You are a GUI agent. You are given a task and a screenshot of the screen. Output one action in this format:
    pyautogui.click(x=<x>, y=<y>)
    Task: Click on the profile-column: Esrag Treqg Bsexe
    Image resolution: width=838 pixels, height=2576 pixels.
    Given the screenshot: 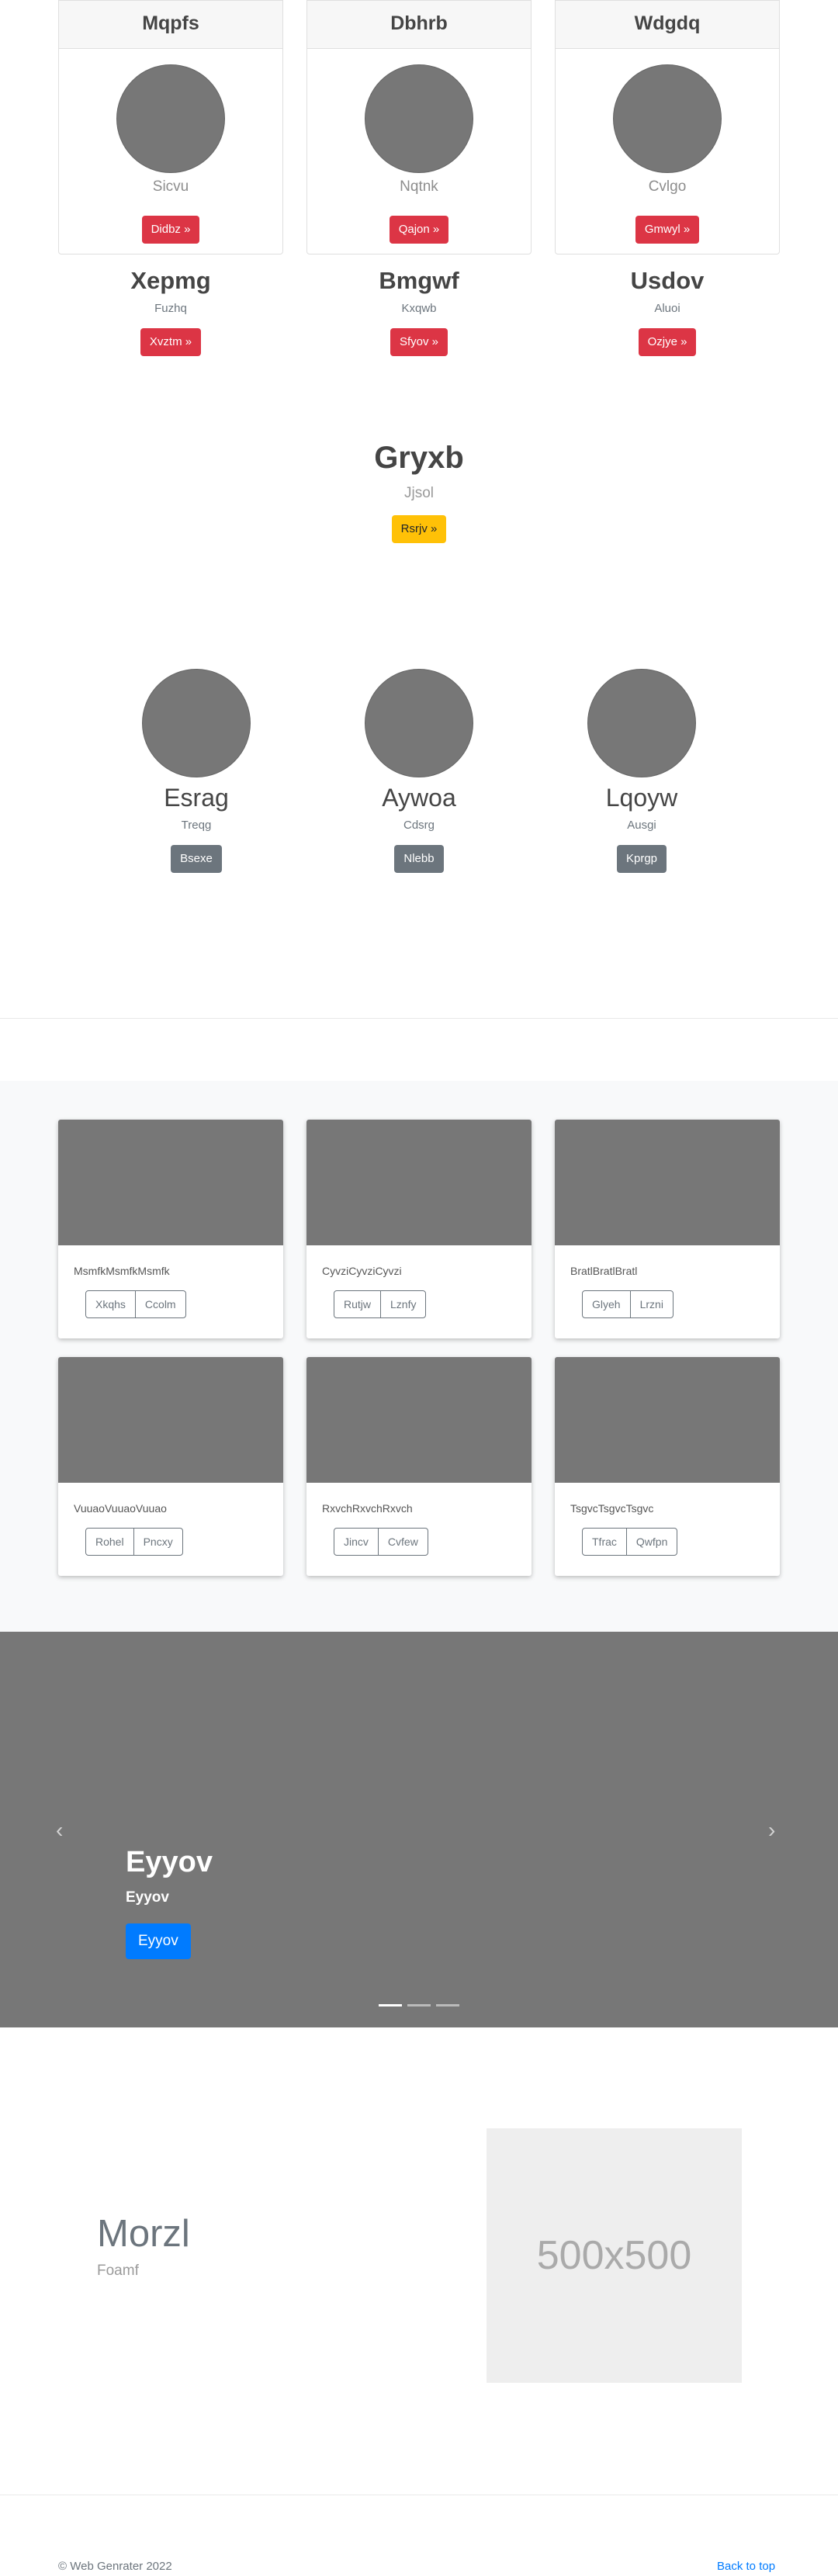 What is the action you would take?
    pyautogui.click(x=196, y=771)
    